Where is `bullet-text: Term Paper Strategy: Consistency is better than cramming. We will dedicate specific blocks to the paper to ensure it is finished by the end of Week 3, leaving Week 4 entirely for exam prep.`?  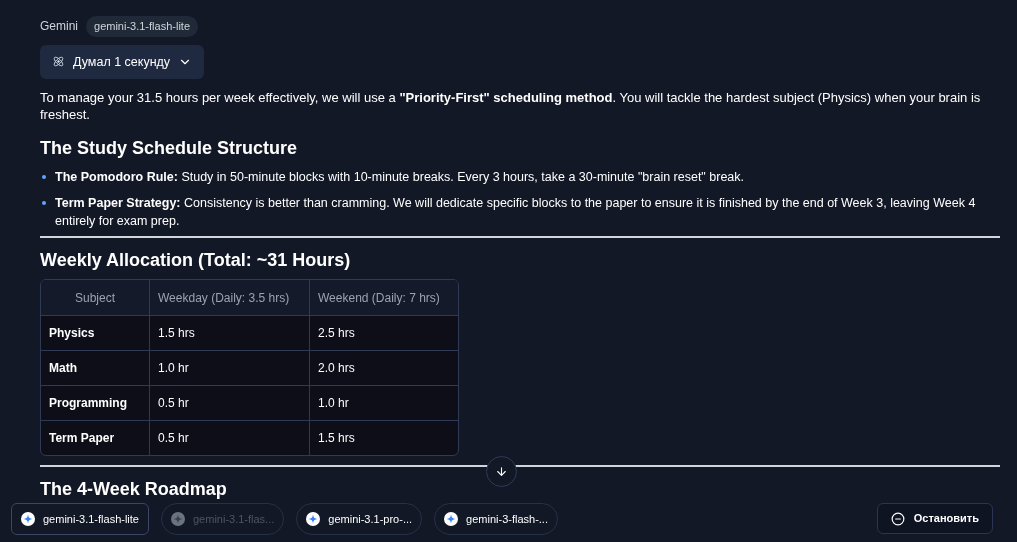 bullet-text: Term Paper Strategy: Consistency is better than cramming. We will dedicate specific blocks to the paper to ensure it is finished by the end of Week 3, leaving Week 4 entirely for exam prep. is located at coordinates (516, 213).